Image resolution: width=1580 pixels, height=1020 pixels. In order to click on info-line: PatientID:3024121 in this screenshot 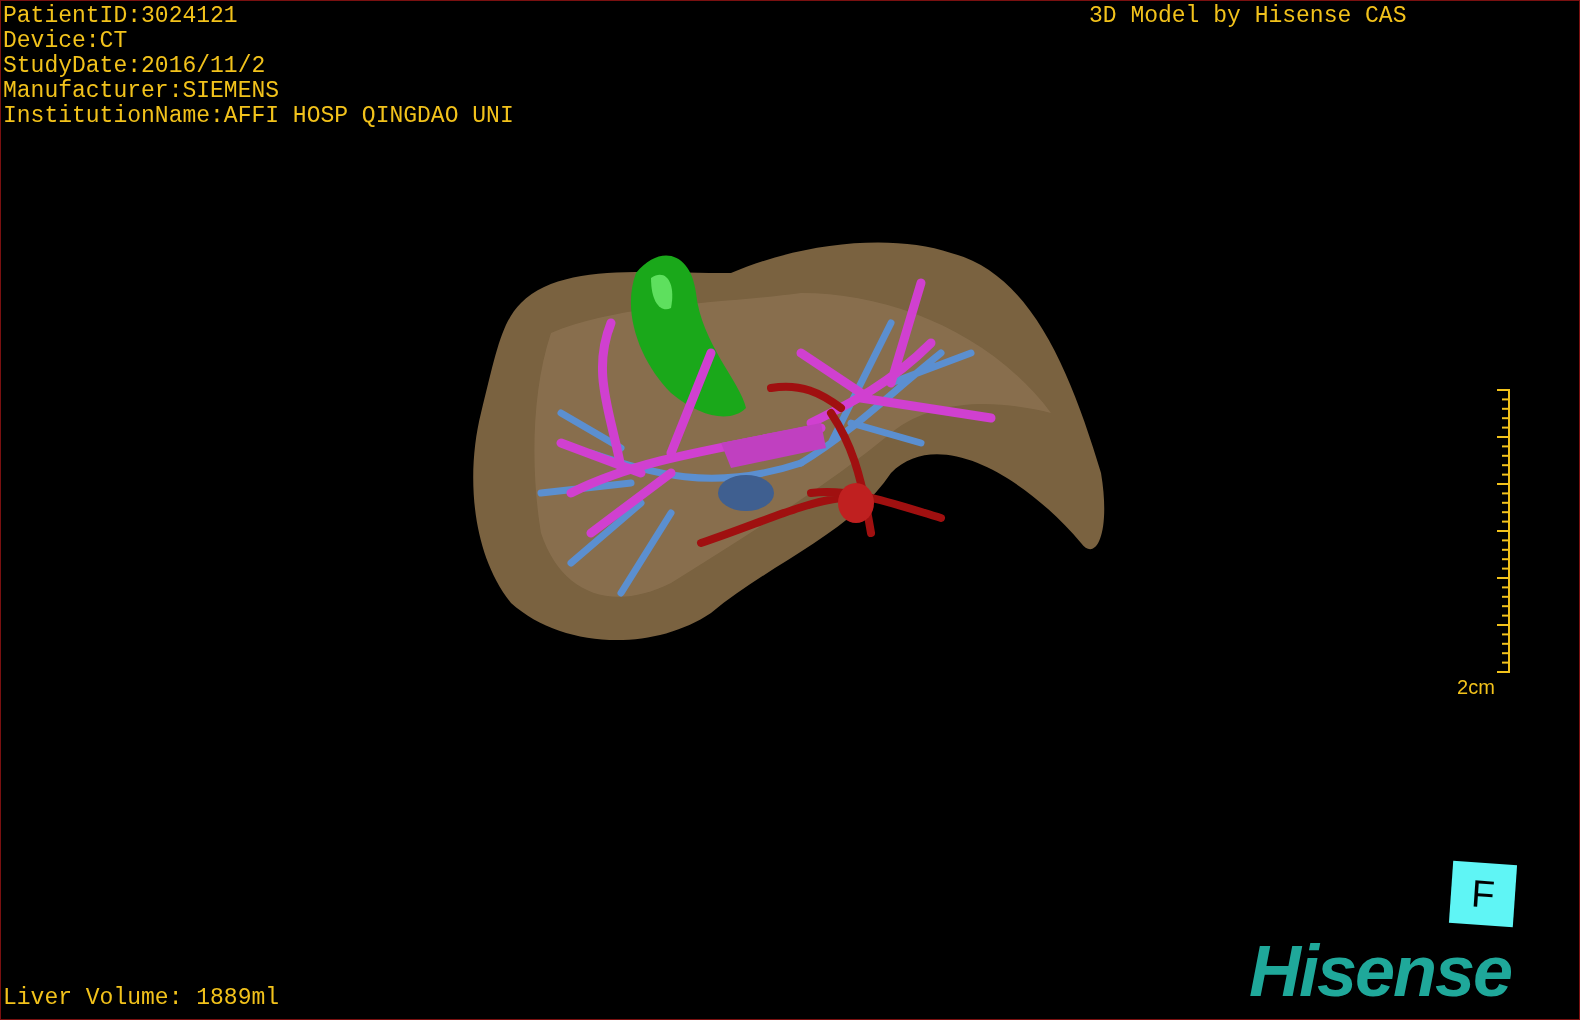, I will do `click(121, 16)`.